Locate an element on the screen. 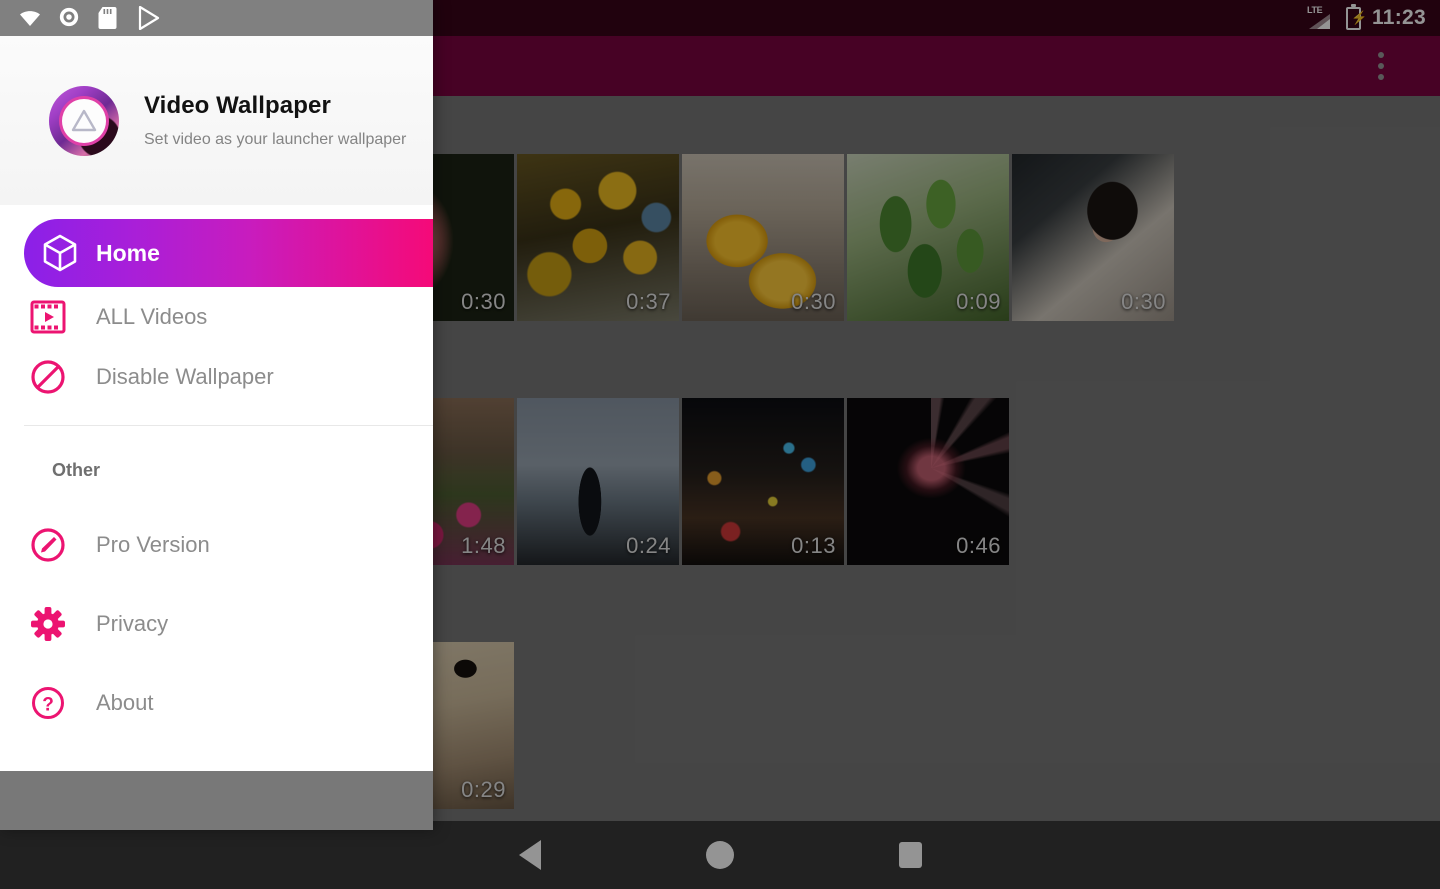 This screenshot has width=1440, height=889. play-store-icon is located at coordinates (150, 18).